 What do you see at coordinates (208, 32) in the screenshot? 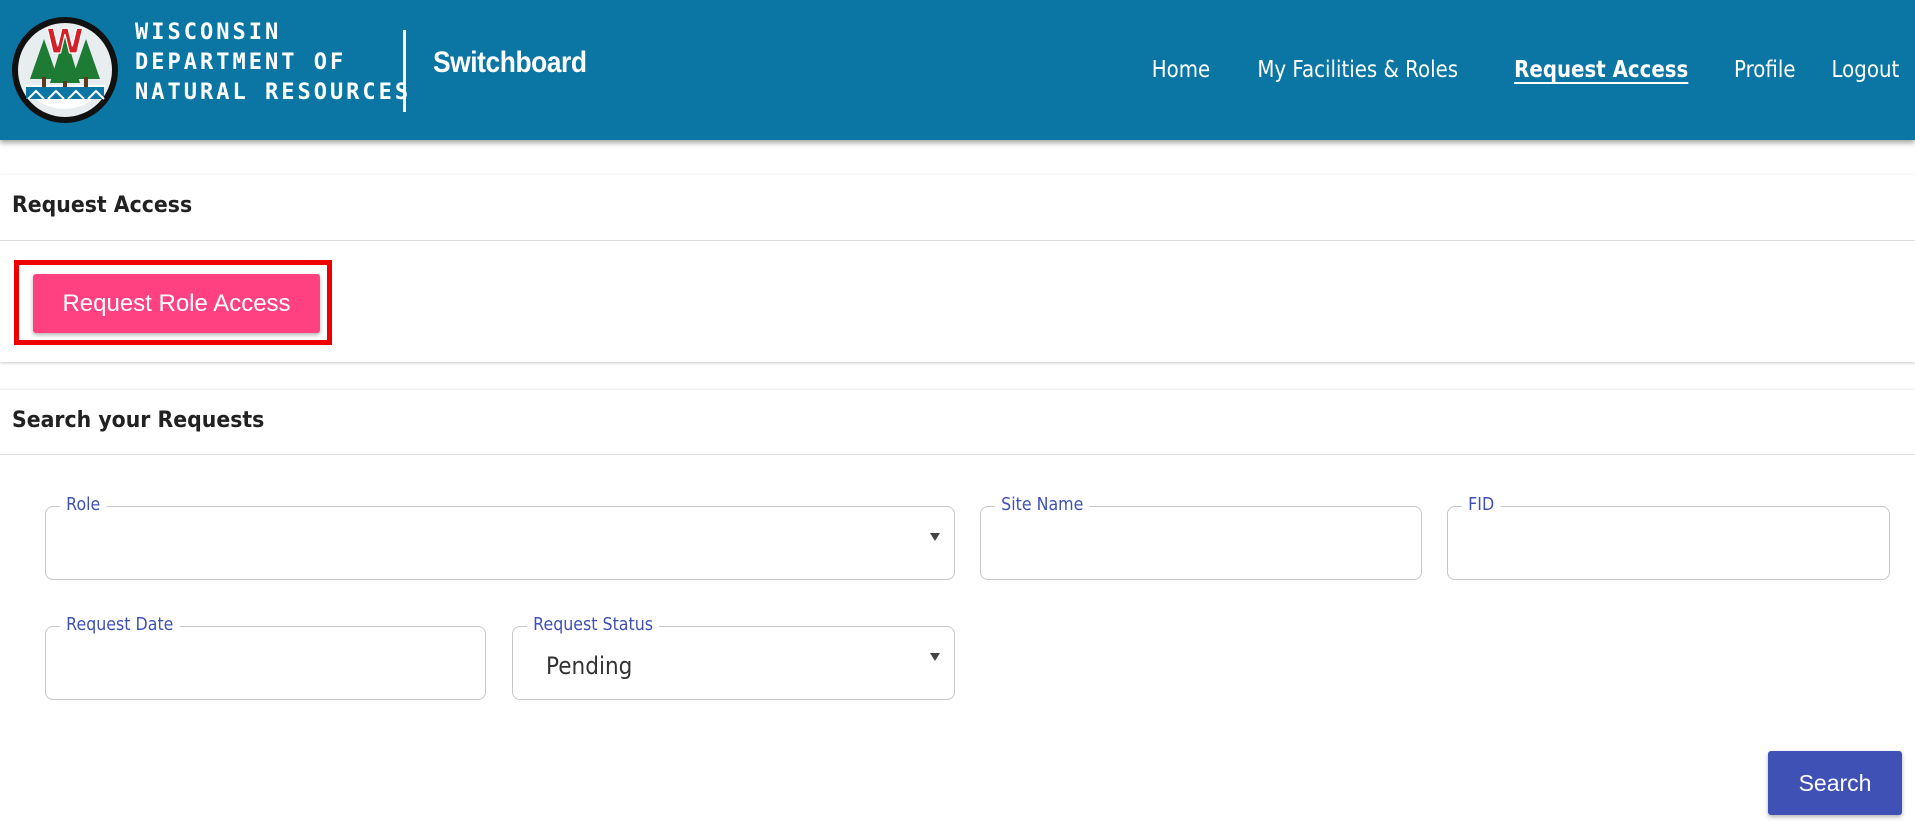
I see `agency-line-1: WISCONSIN` at bounding box center [208, 32].